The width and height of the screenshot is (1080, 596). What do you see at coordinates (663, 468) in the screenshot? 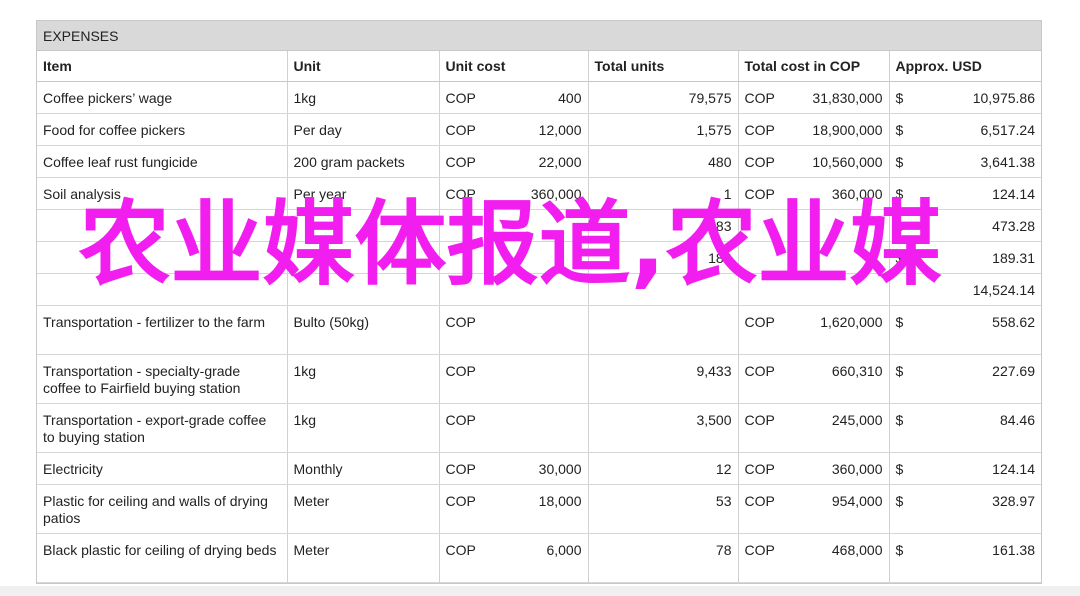
I see `cell-total-units: 12` at bounding box center [663, 468].